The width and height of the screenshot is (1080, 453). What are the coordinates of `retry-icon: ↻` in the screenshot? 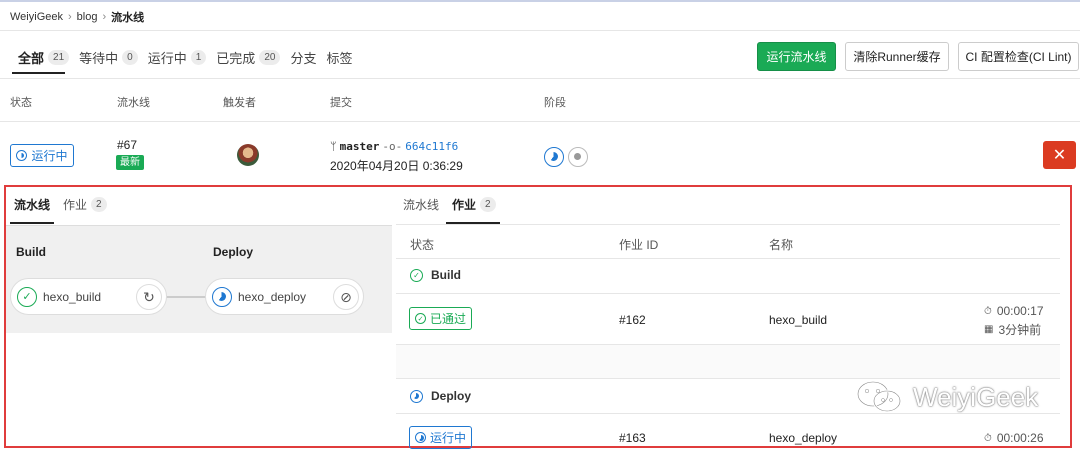 It's located at (149, 297).